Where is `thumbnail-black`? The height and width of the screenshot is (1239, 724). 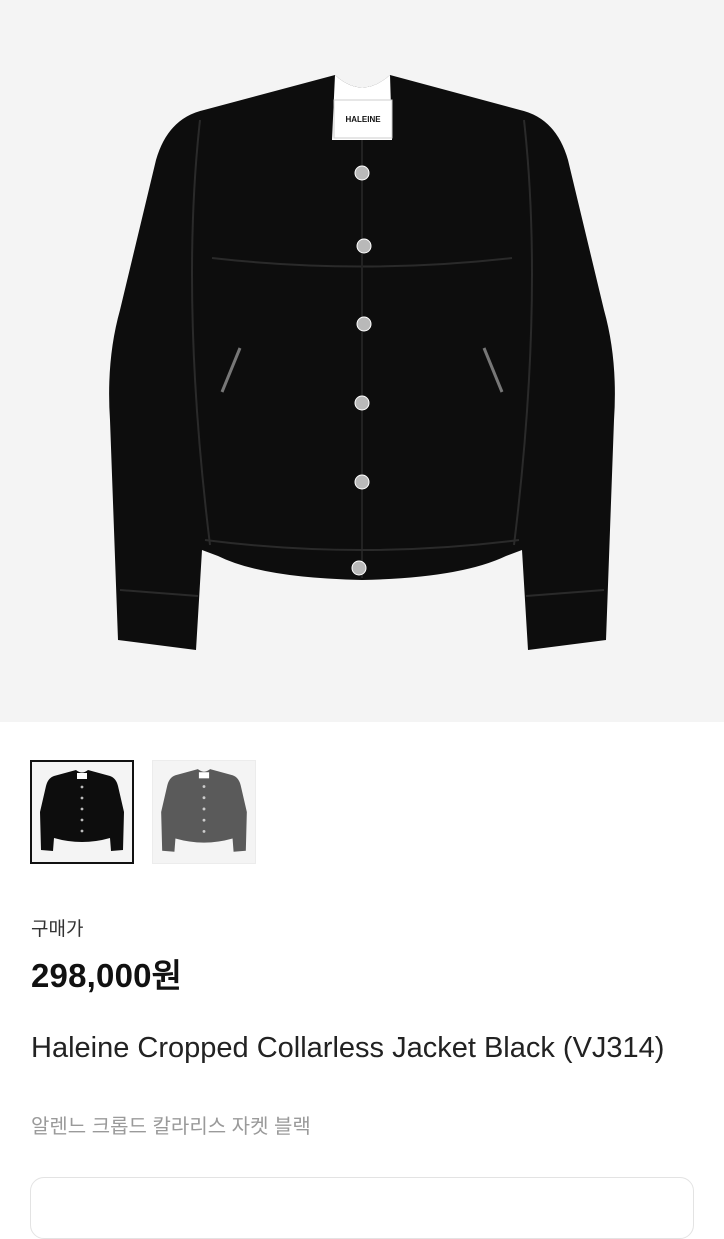
thumbnail-black is located at coordinates (82, 812).